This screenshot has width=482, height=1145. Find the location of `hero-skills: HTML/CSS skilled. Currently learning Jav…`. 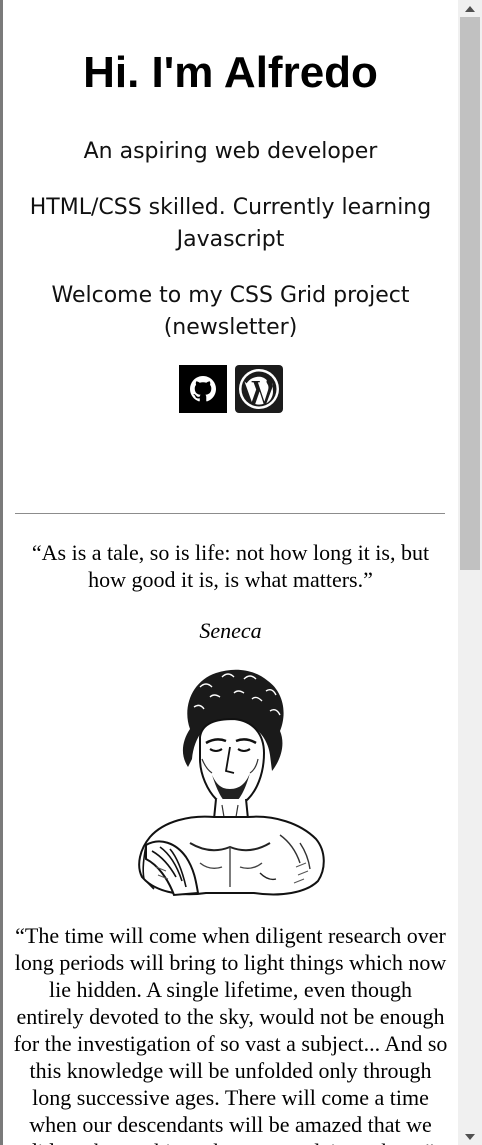

hero-skills: HTML/CSS skilled. Currently learning Jav… is located at coordinates (230, 223).